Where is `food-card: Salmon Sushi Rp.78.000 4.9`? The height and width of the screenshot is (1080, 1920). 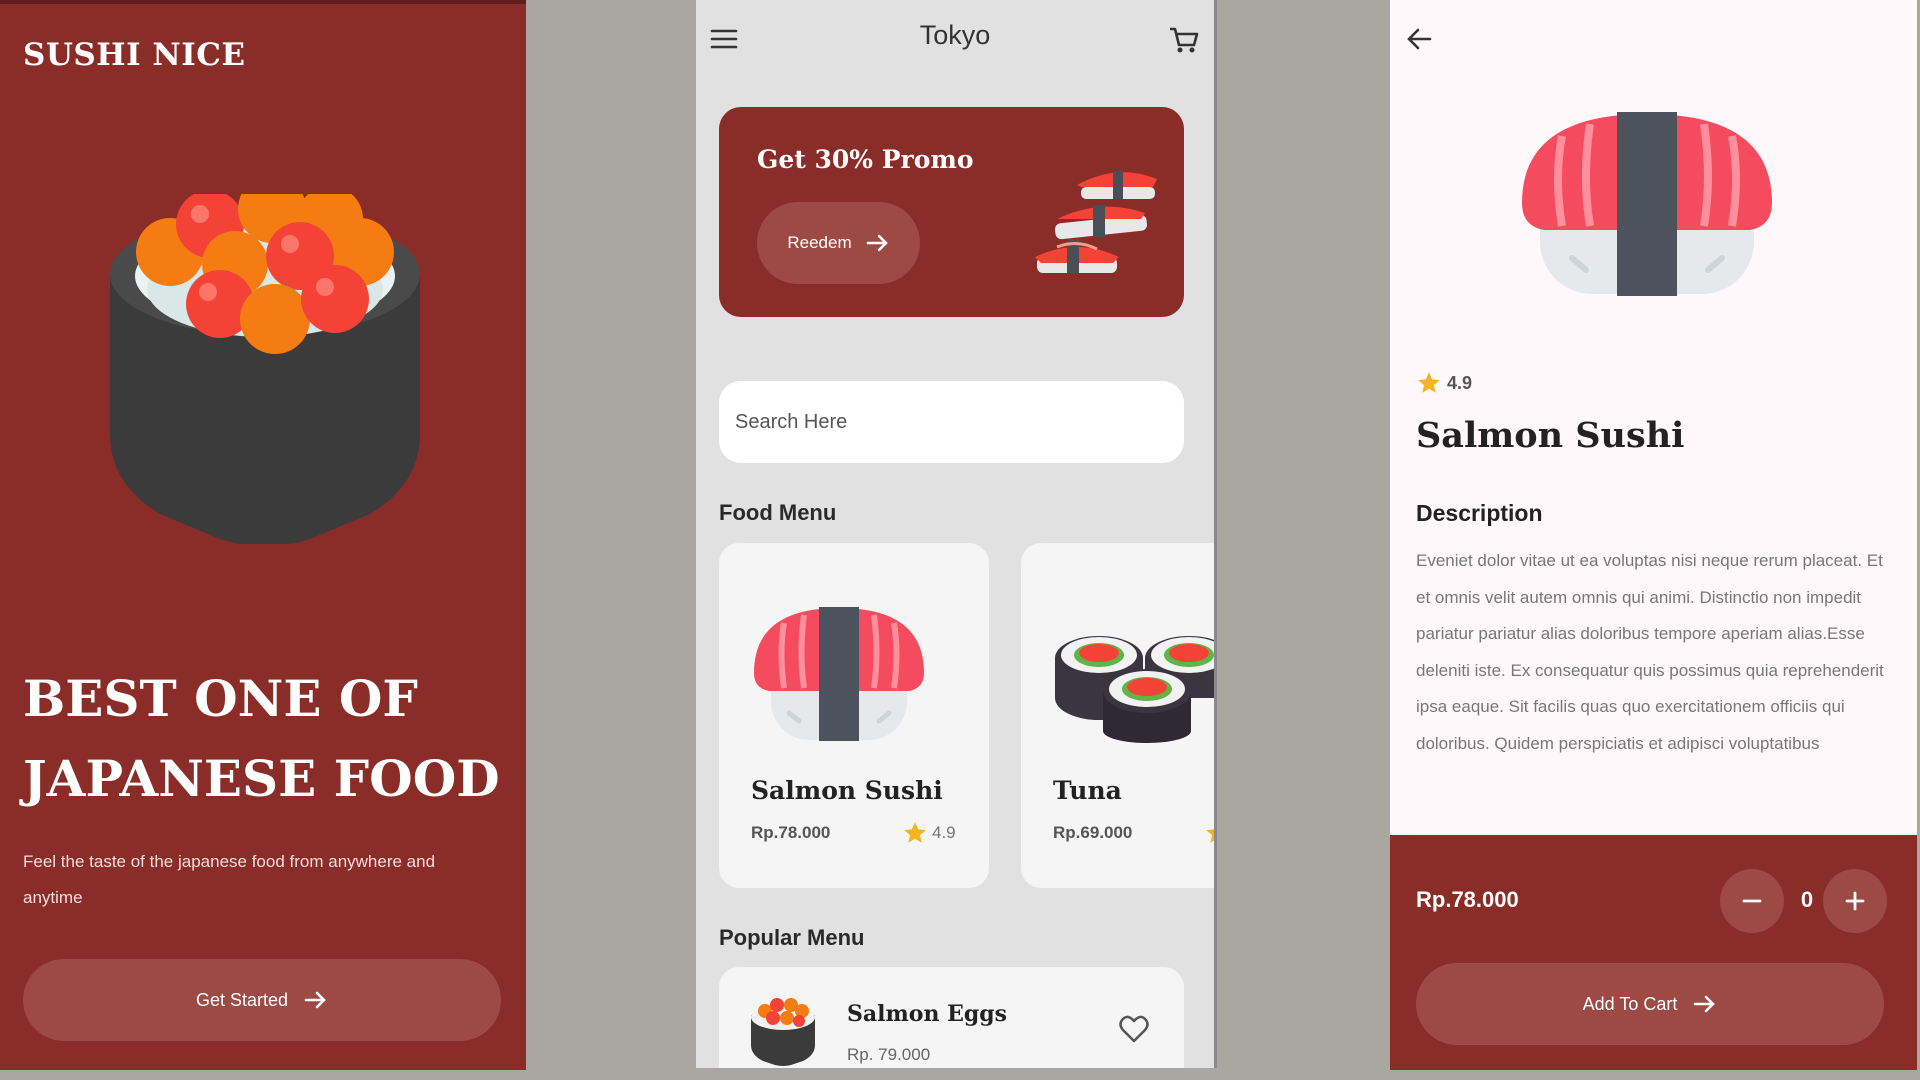 food-card: Salmon Sushi Rp.78.000 4.9 is located at coordinates (854, 715).